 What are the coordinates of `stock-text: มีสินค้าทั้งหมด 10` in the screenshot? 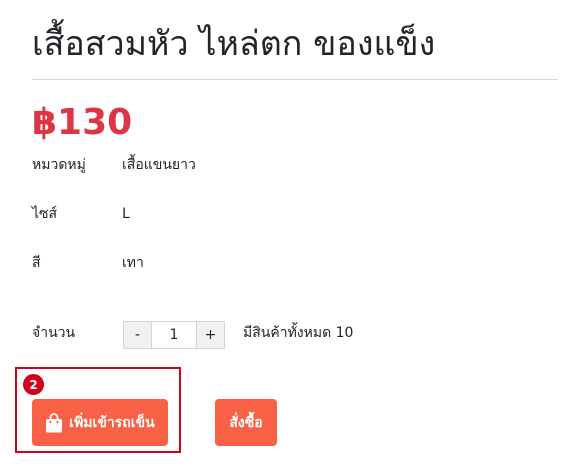 It's located at (298, 333).